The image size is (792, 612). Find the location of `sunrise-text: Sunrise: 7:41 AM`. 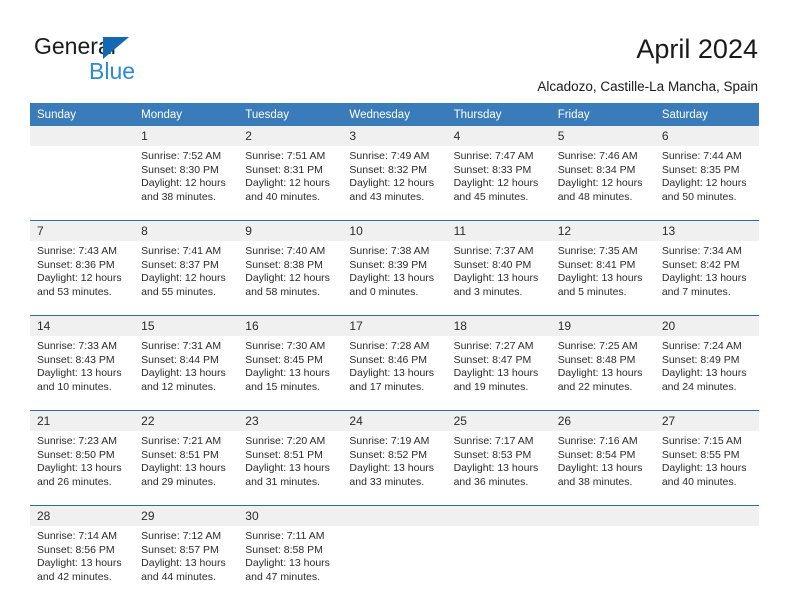

sunrise-text: Sunrise: 7:41 AM is located at coordinates (181, 251).